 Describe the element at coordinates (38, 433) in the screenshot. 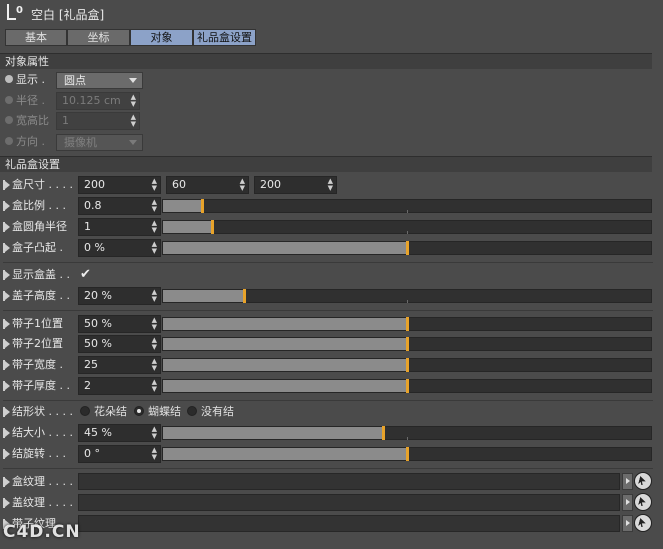

I see `bow-size-label: 结大小 . . . .` at that location.